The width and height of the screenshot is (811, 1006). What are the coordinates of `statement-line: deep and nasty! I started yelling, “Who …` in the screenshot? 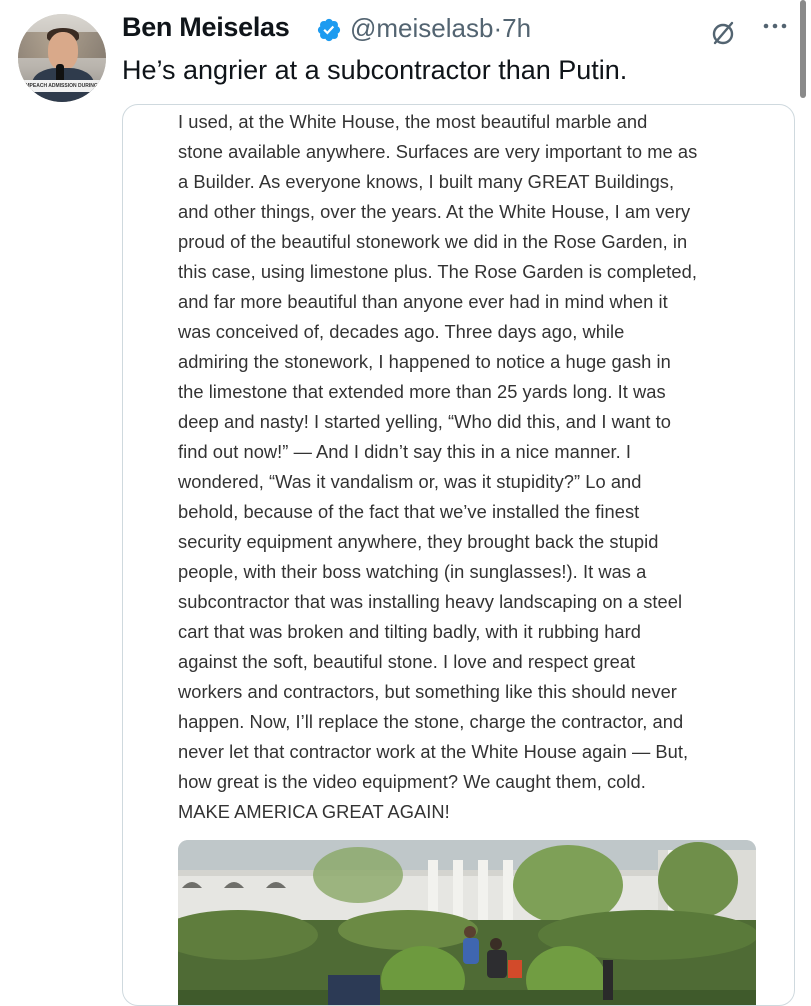 It's located at (424, 421).